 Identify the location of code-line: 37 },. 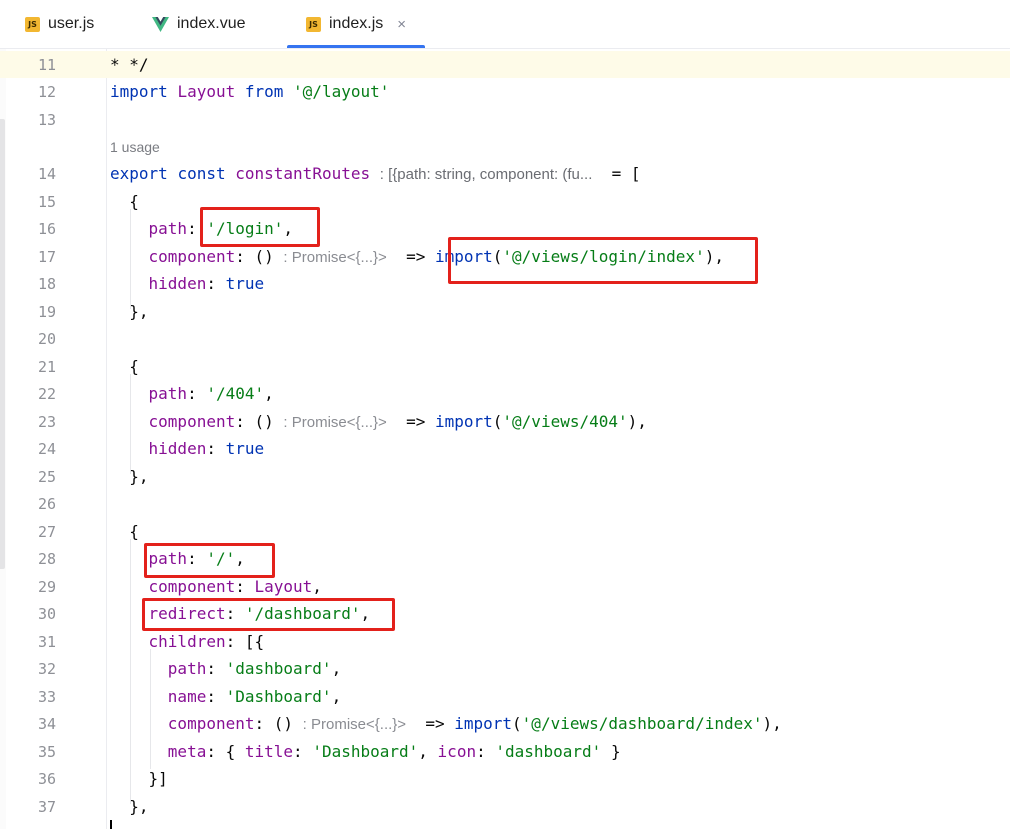
(505, 806).